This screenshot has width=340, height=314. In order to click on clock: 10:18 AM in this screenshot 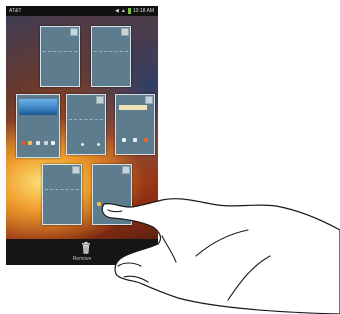, I will do `click(143, 11)`.